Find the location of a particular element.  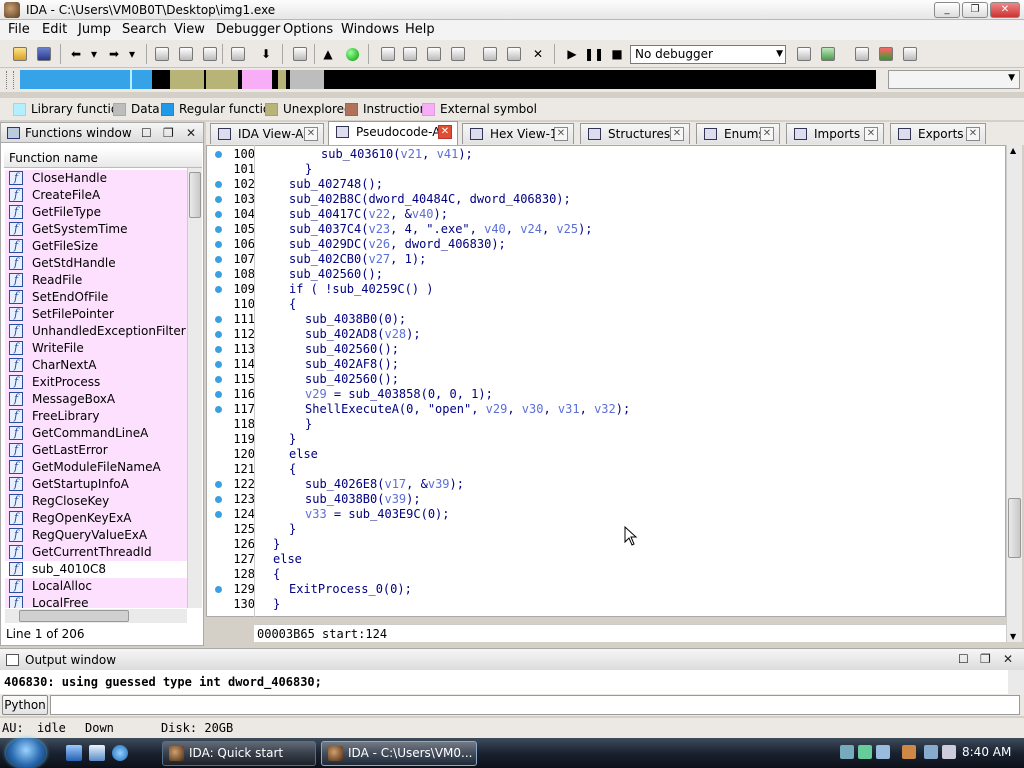

tab-exports: Exports ✕ is located at coordinates (938, 133).